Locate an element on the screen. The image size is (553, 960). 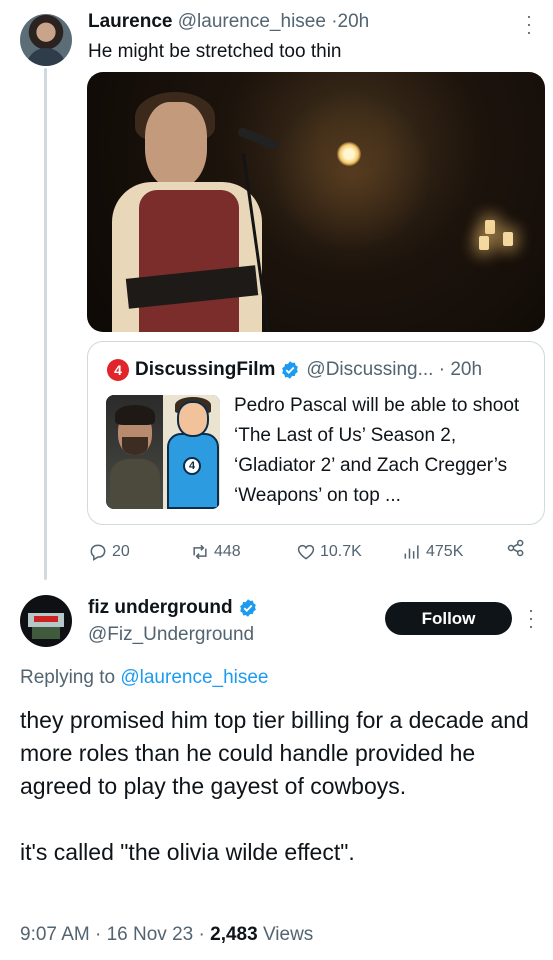
reply-count: 20 is located at coordinates (121, 551).